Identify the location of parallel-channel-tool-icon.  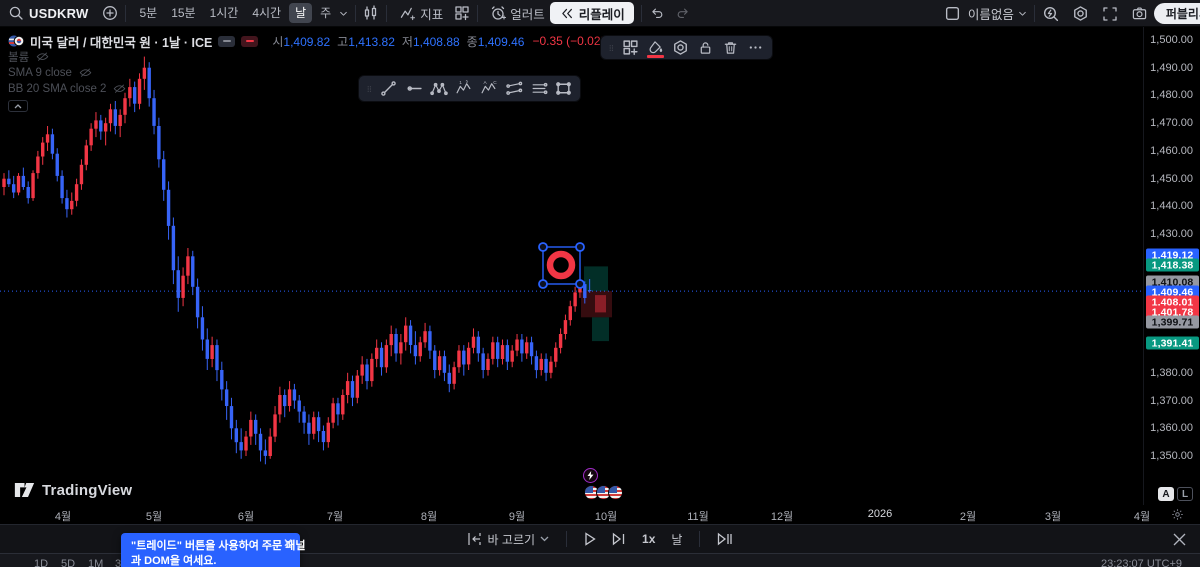
(538, 88).